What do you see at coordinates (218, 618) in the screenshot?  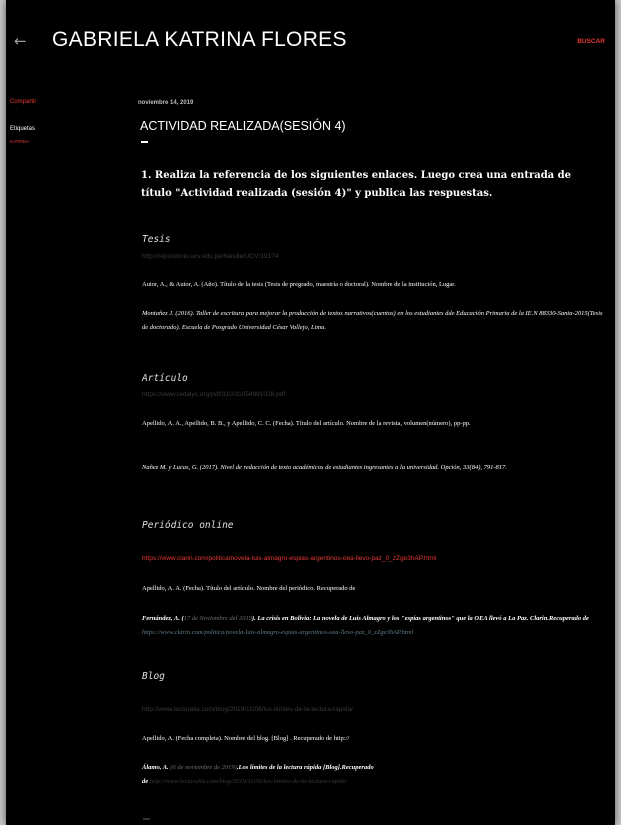 I see `periodico-ref-date: 17 de Noviembre del 2019` at bounding box center [218, 618].